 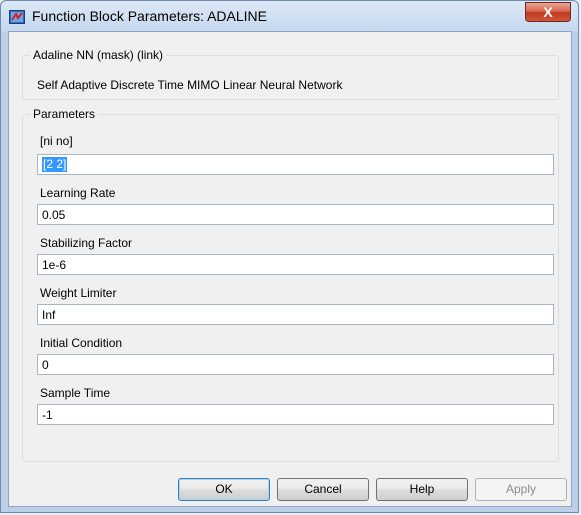 I want to click on window-title: Function Block Parameters: ADALINE, so click(x=149, y=16).